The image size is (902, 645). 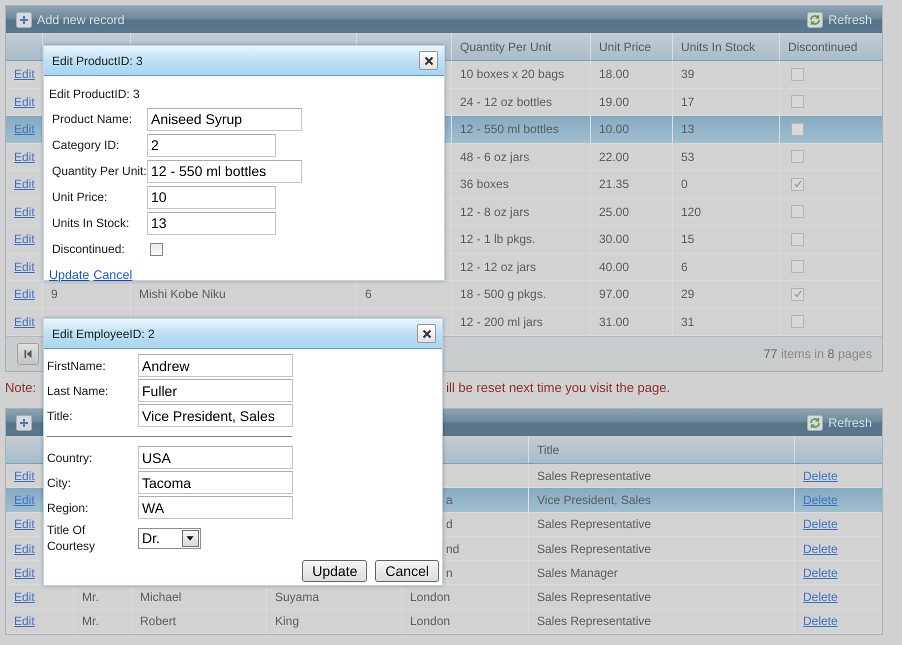 I want to click on table-cell: nd, so click(x=453, y=549).